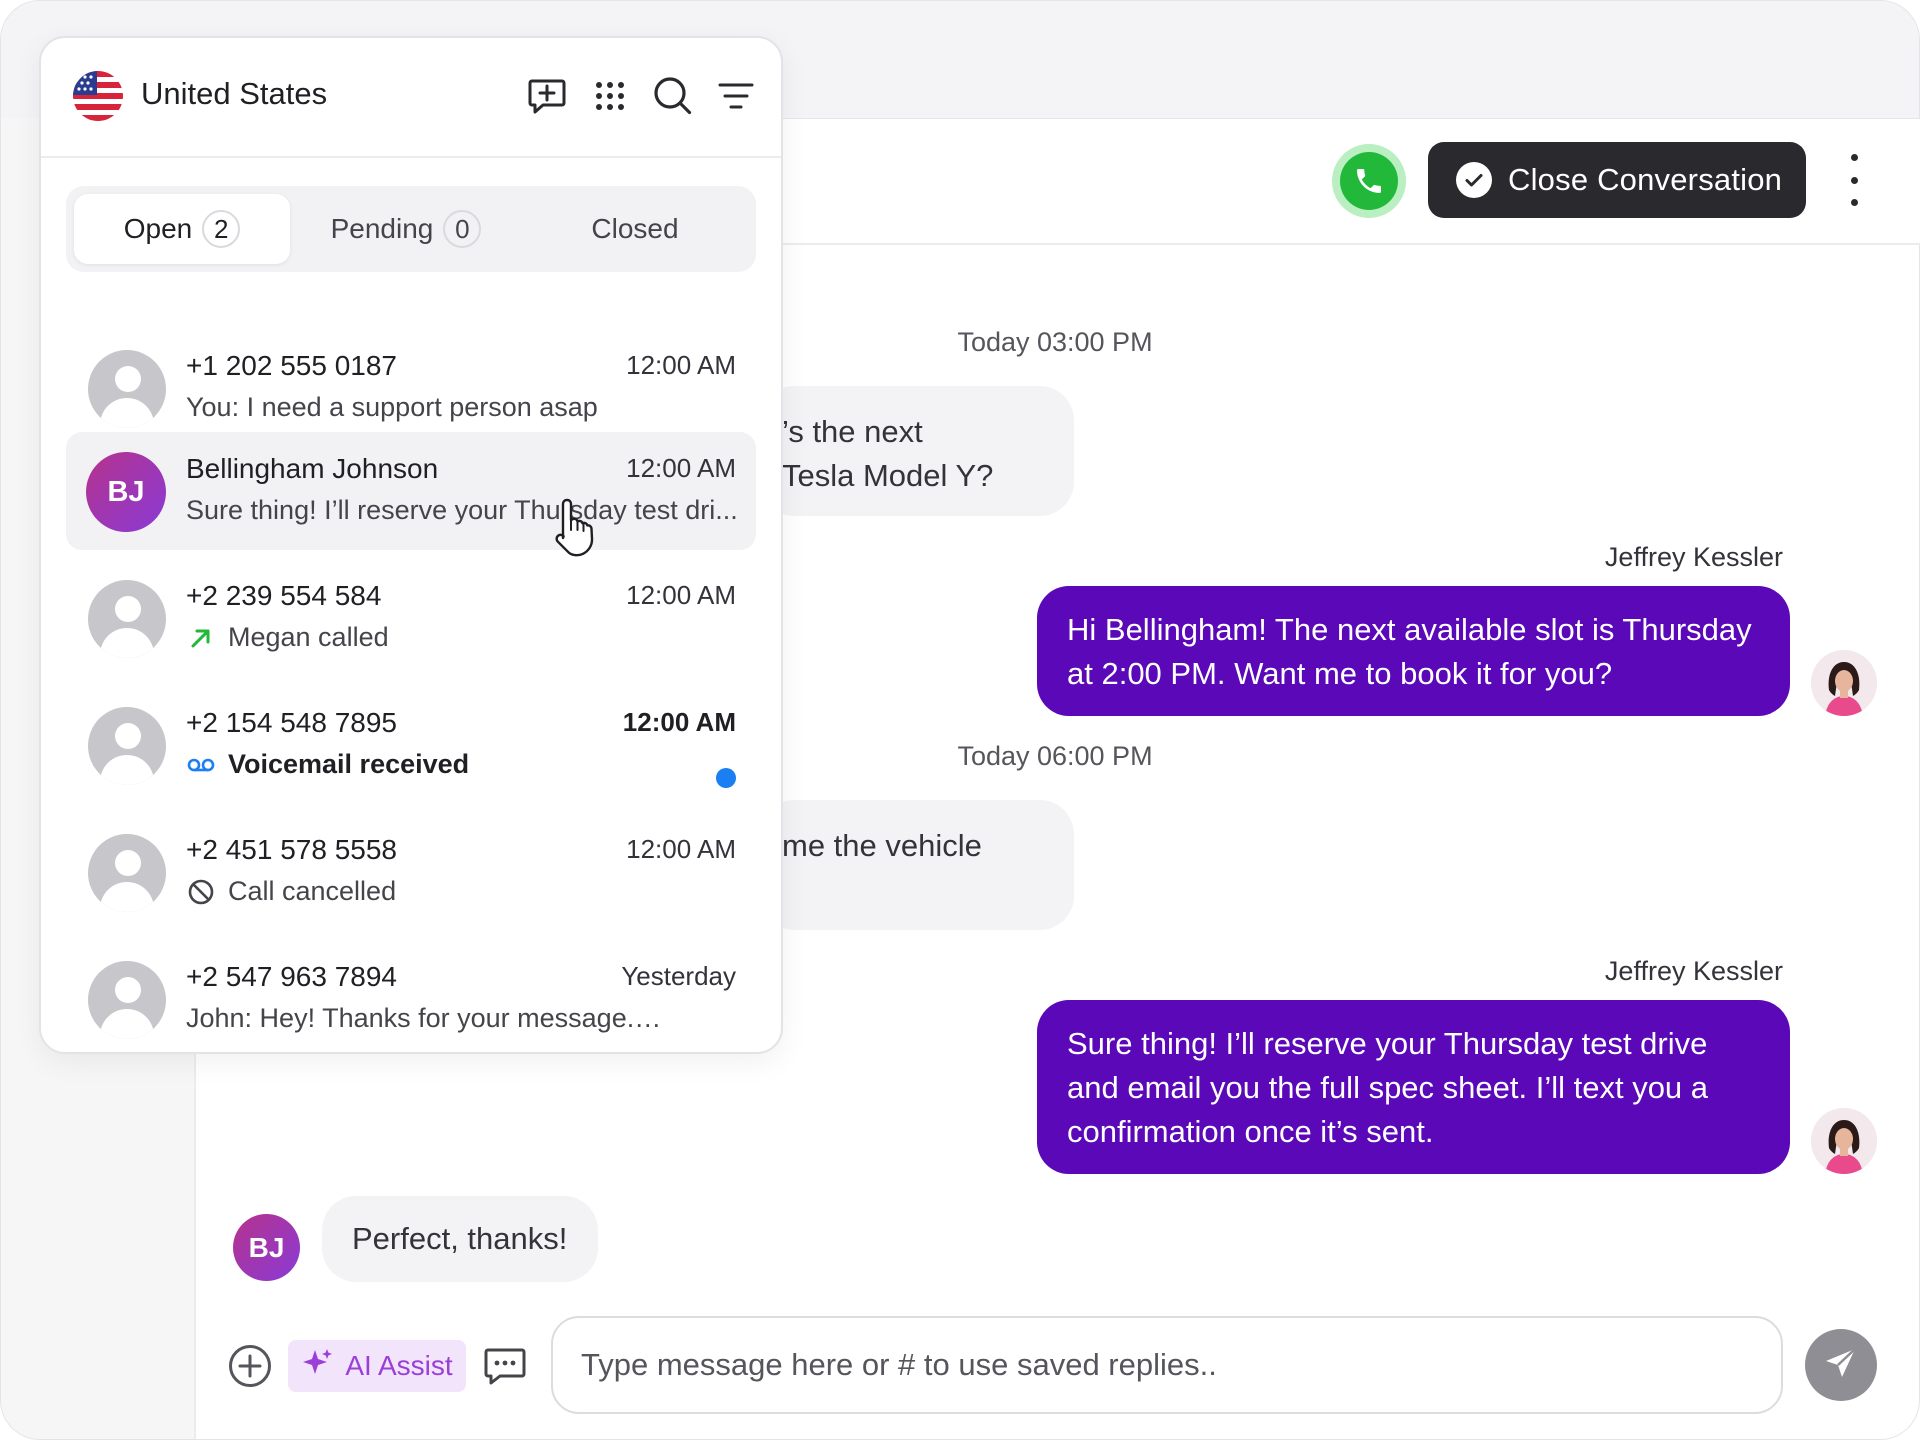 The width and height of the screenshot is (1920, 1440). What do you see at coordinates (201, 892) in the screenshot?
I see `call-cancelled-icon` at bounding box center [201, 892].